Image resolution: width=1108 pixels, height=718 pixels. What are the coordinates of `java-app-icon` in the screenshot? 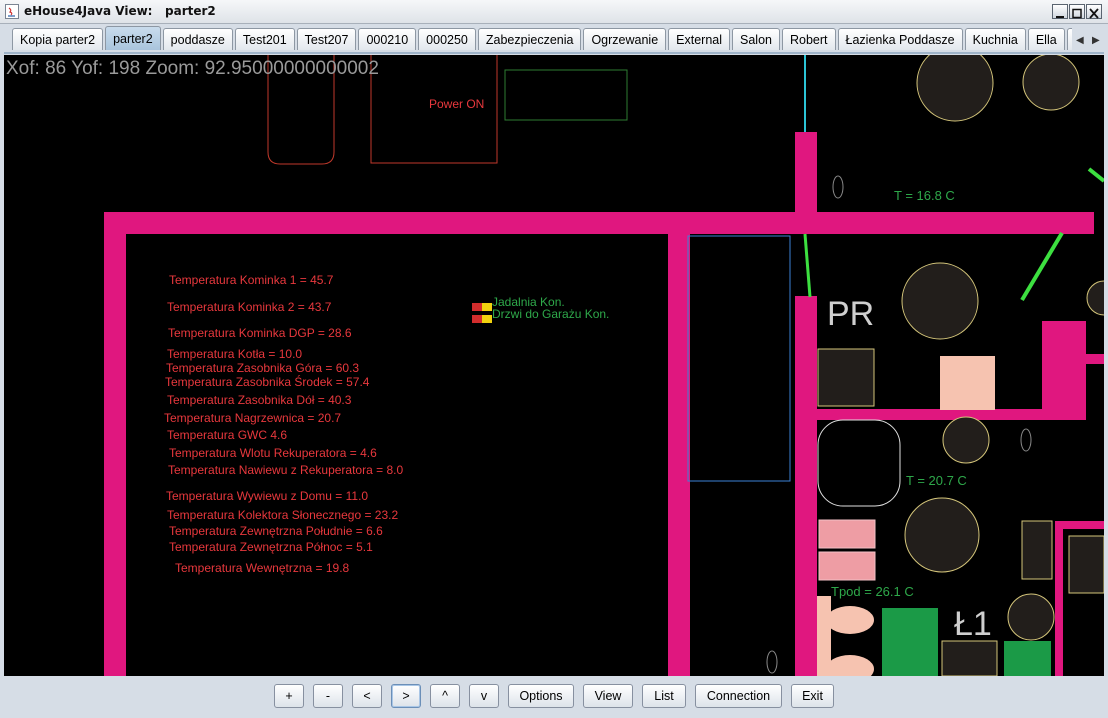 It's located at (12, 11).